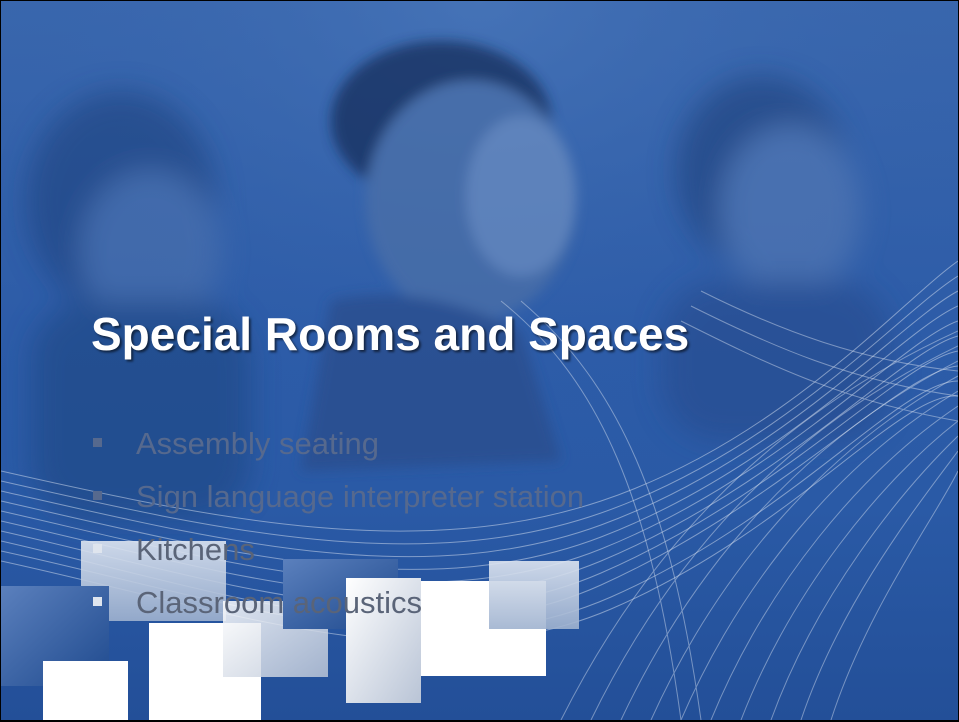 The width and height of the screenshot is (959, 722). I want to click on bullet-item: Sign language interpreter station, so click(338, 498).